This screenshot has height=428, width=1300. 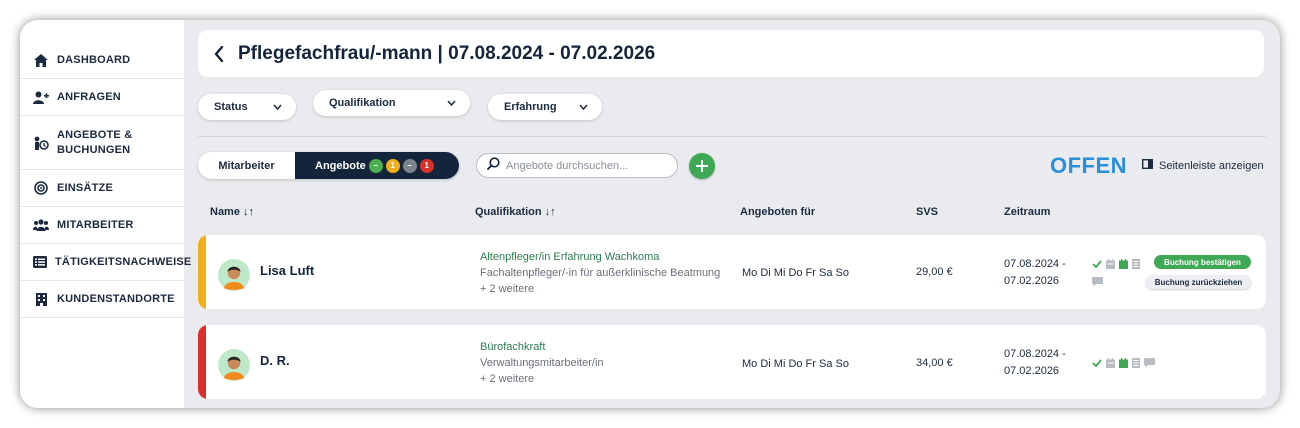 I want to click on offer-icon, so click(x=41, y=143).